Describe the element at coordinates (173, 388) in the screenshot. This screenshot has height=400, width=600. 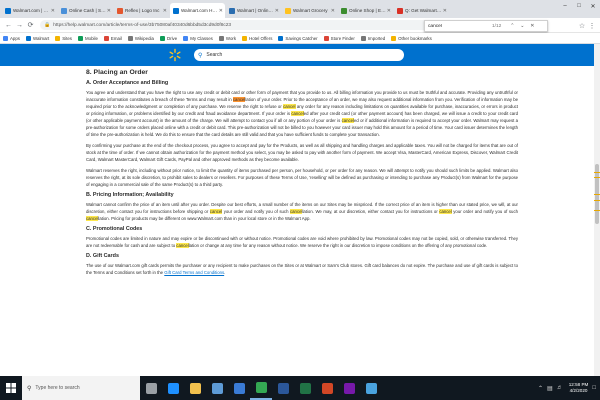
I see `taskbar-app-edge` at that location.